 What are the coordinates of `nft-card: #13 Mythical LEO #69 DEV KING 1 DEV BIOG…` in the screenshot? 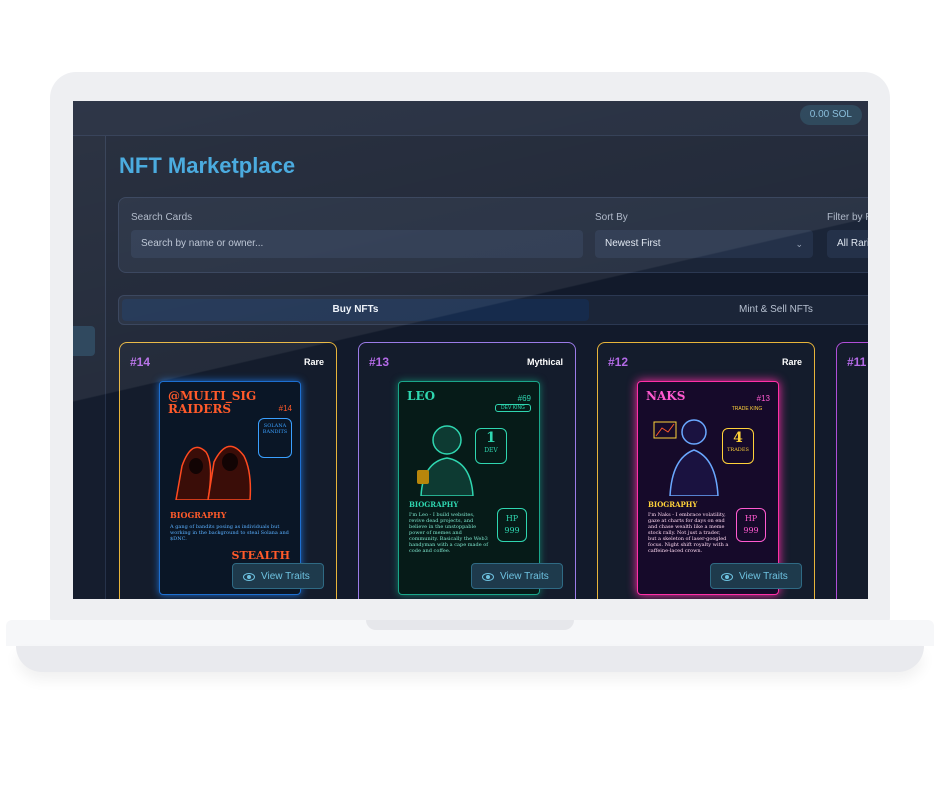 It's located at (467, 470).